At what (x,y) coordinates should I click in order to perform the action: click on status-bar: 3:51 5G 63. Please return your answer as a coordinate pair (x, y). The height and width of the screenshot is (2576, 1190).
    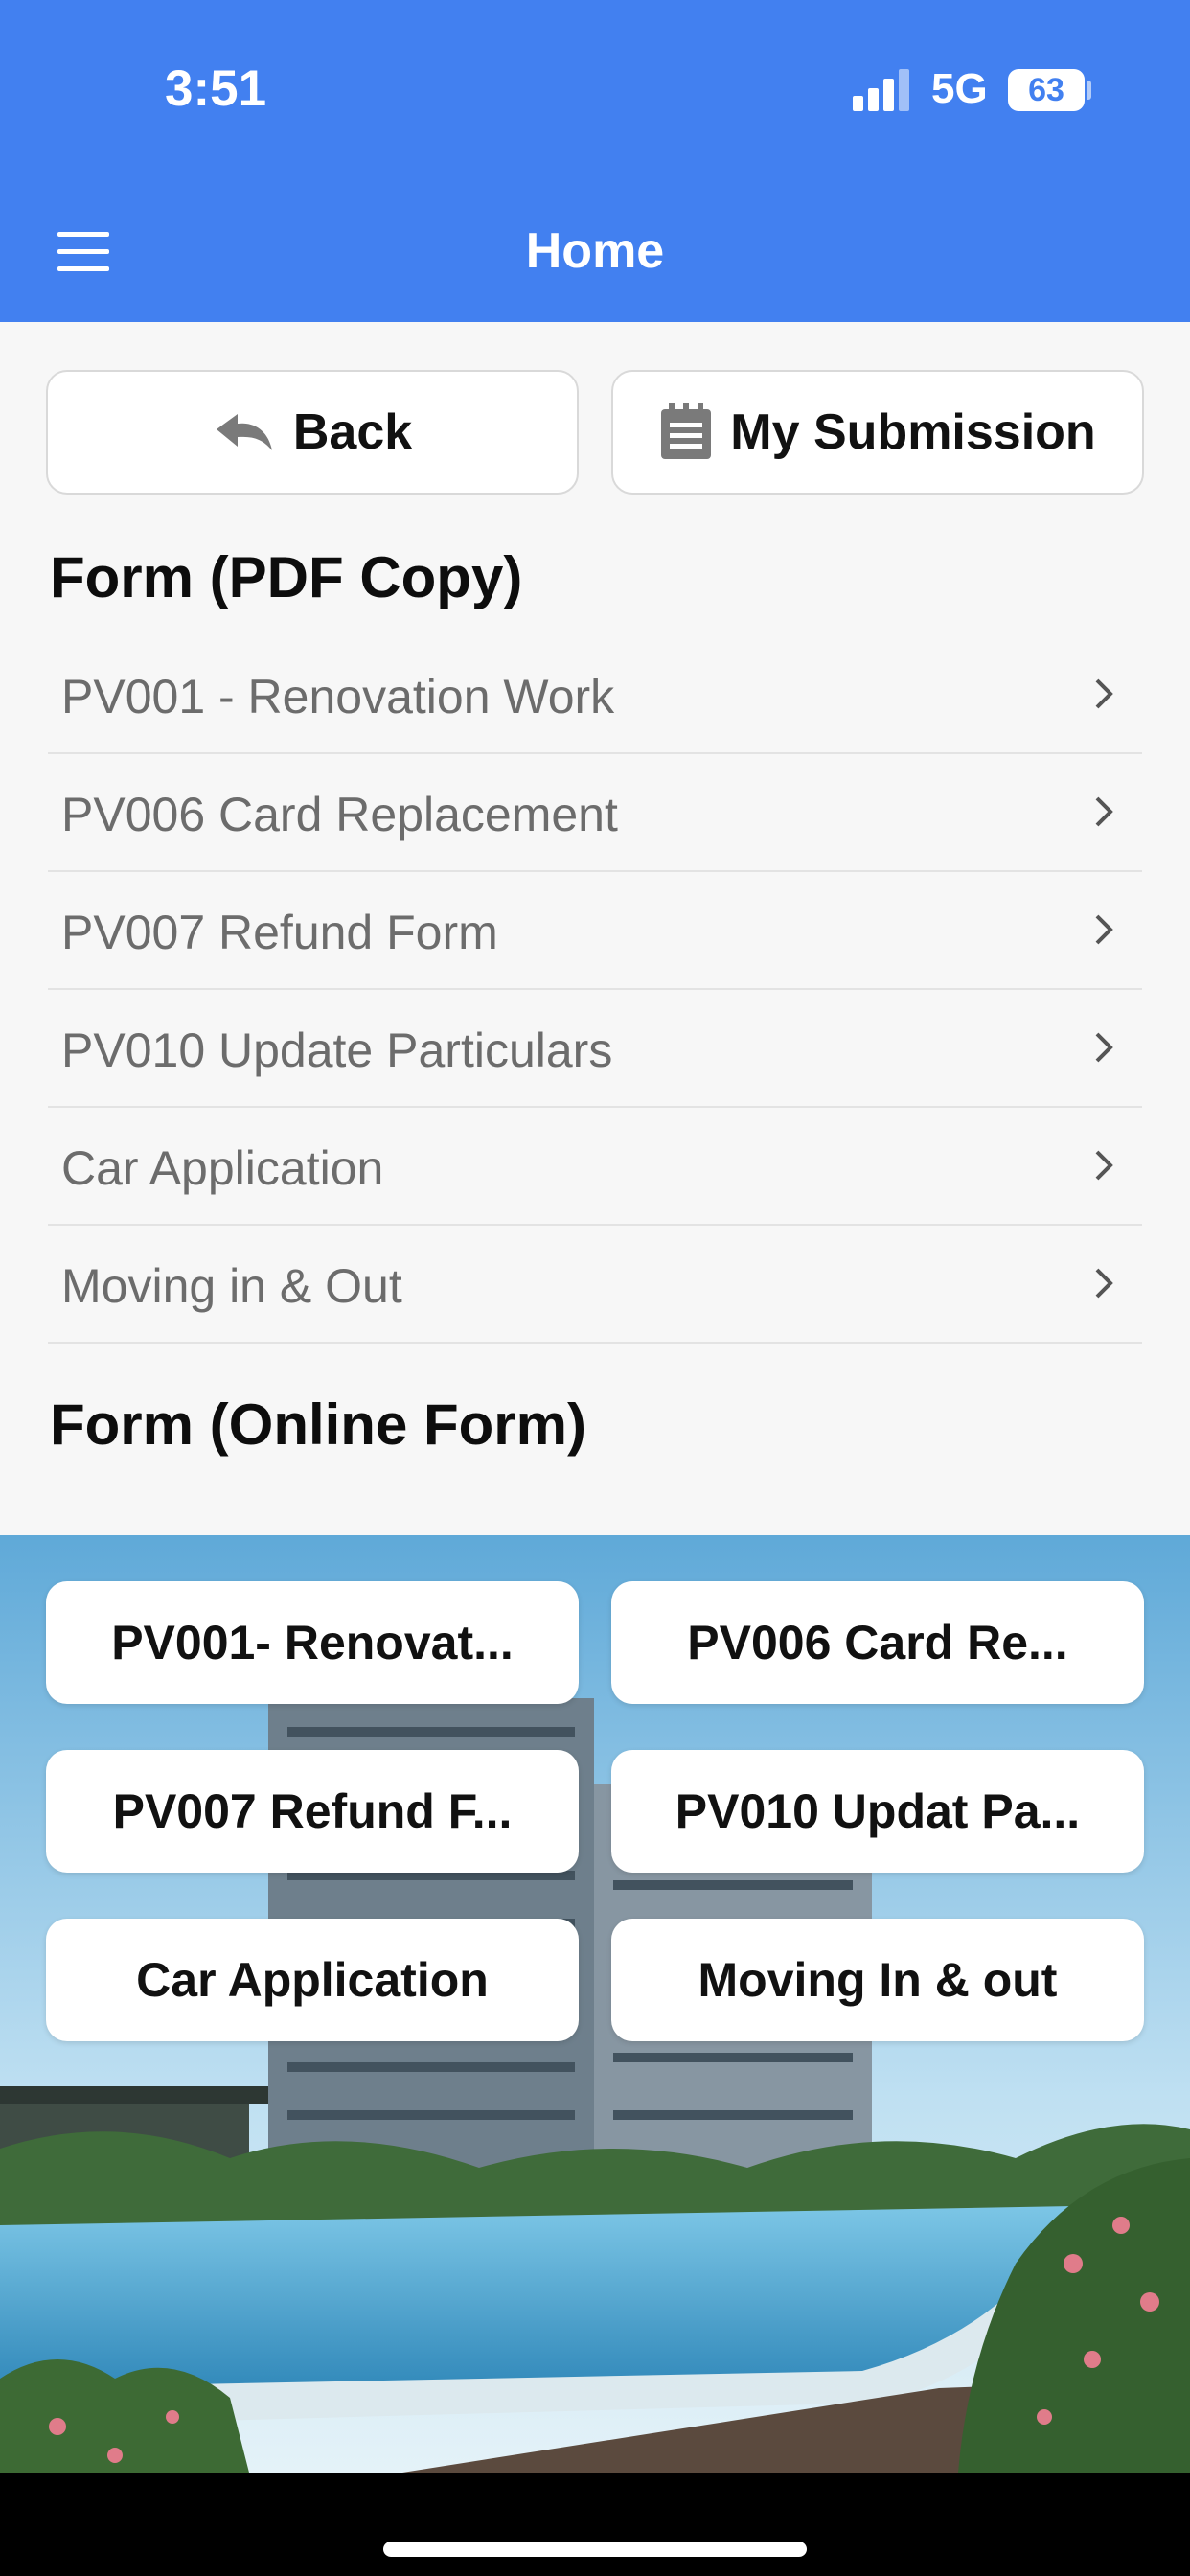
    Looking at the image, I should click on (595, 91).